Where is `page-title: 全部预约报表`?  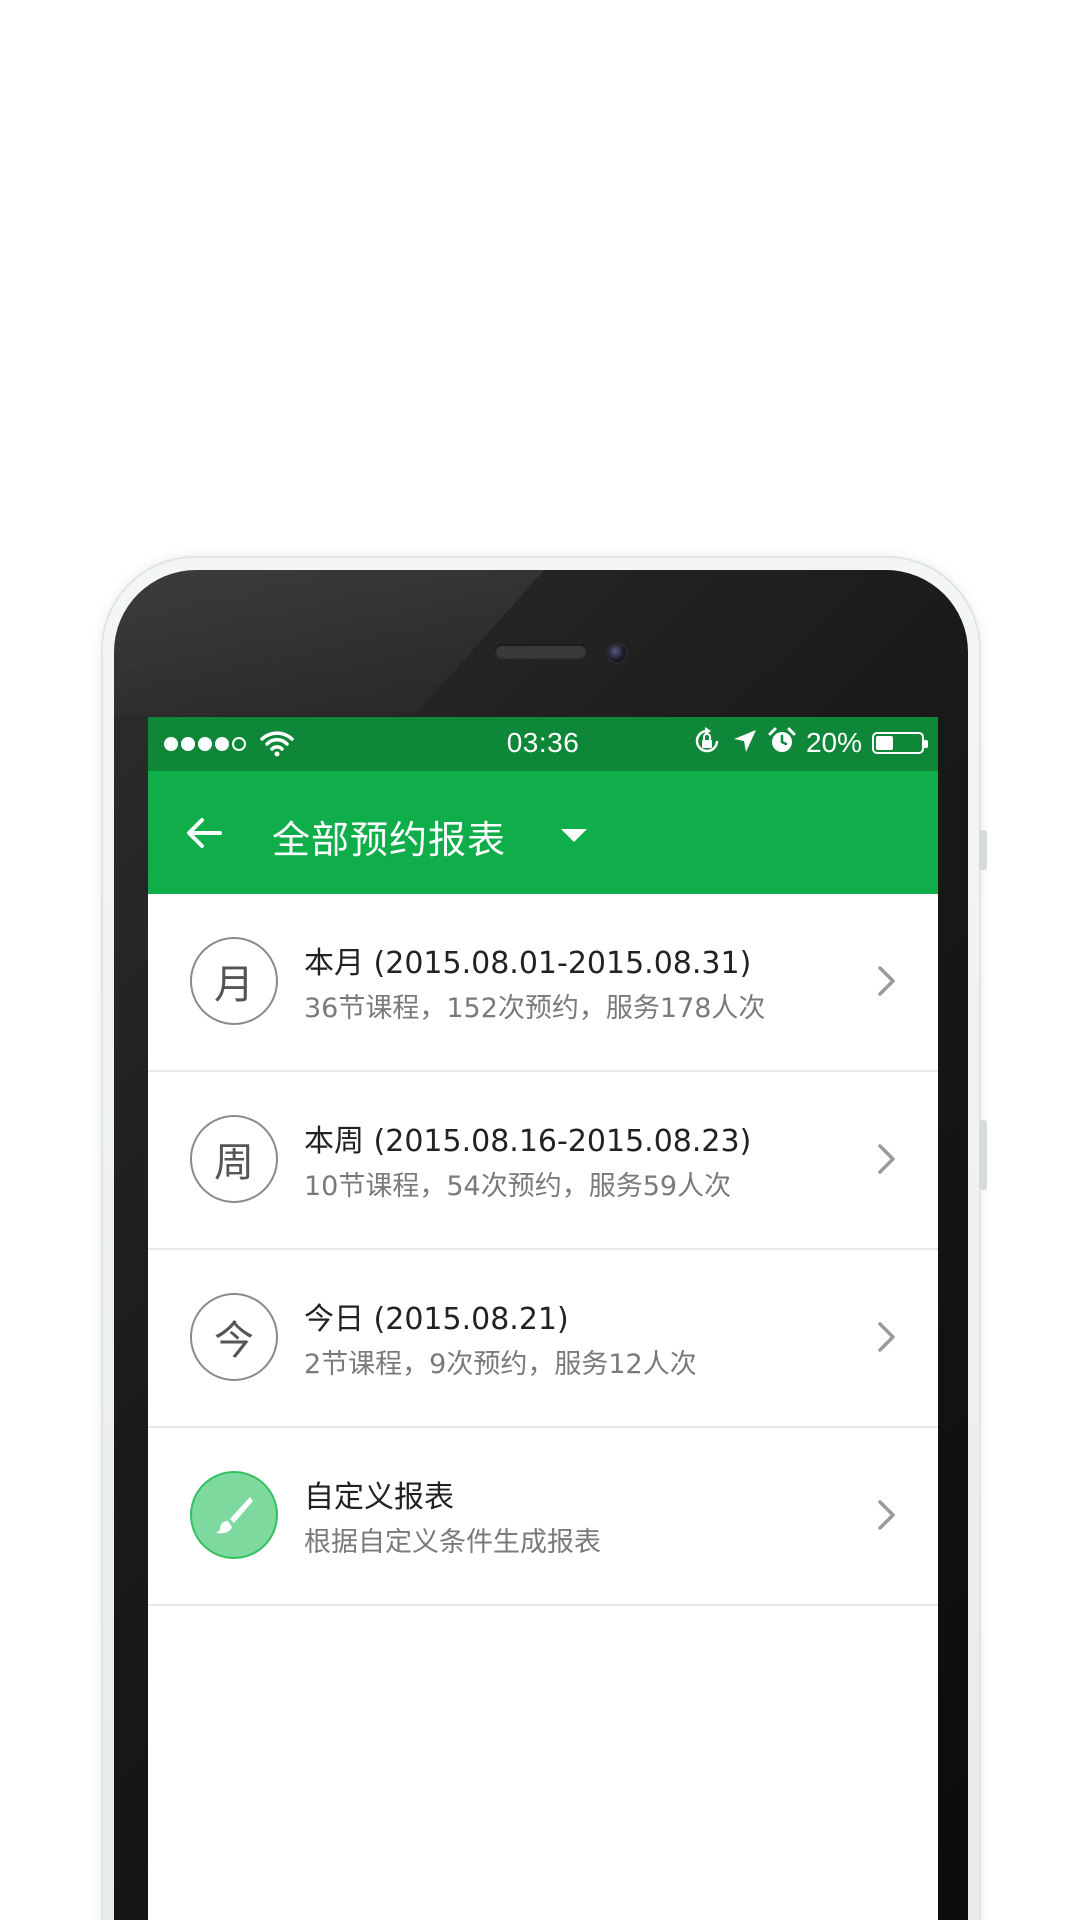 page-title: 全部预约报表 is located at coordinates (389, 836).